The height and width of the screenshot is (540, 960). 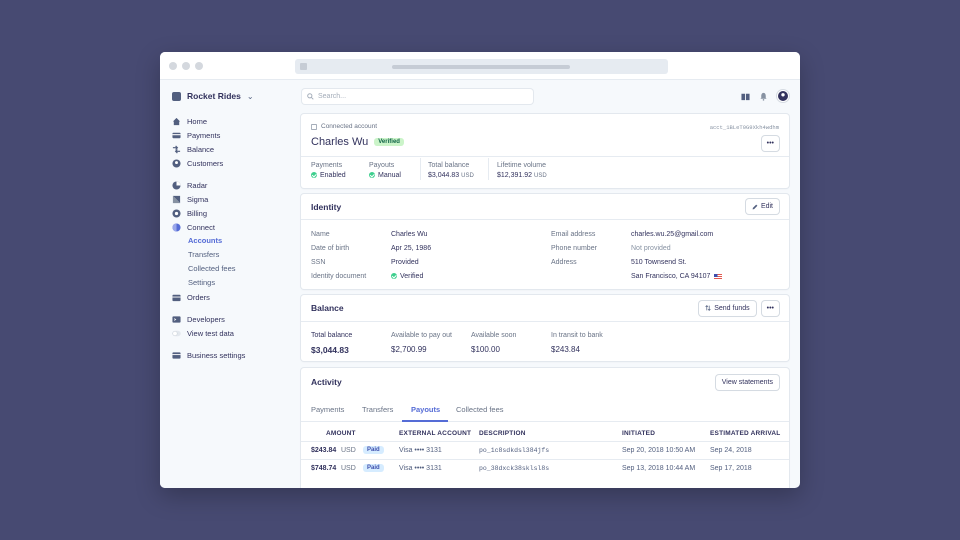 I want to click on brand-logo-icon, so click(x=176, y=96).